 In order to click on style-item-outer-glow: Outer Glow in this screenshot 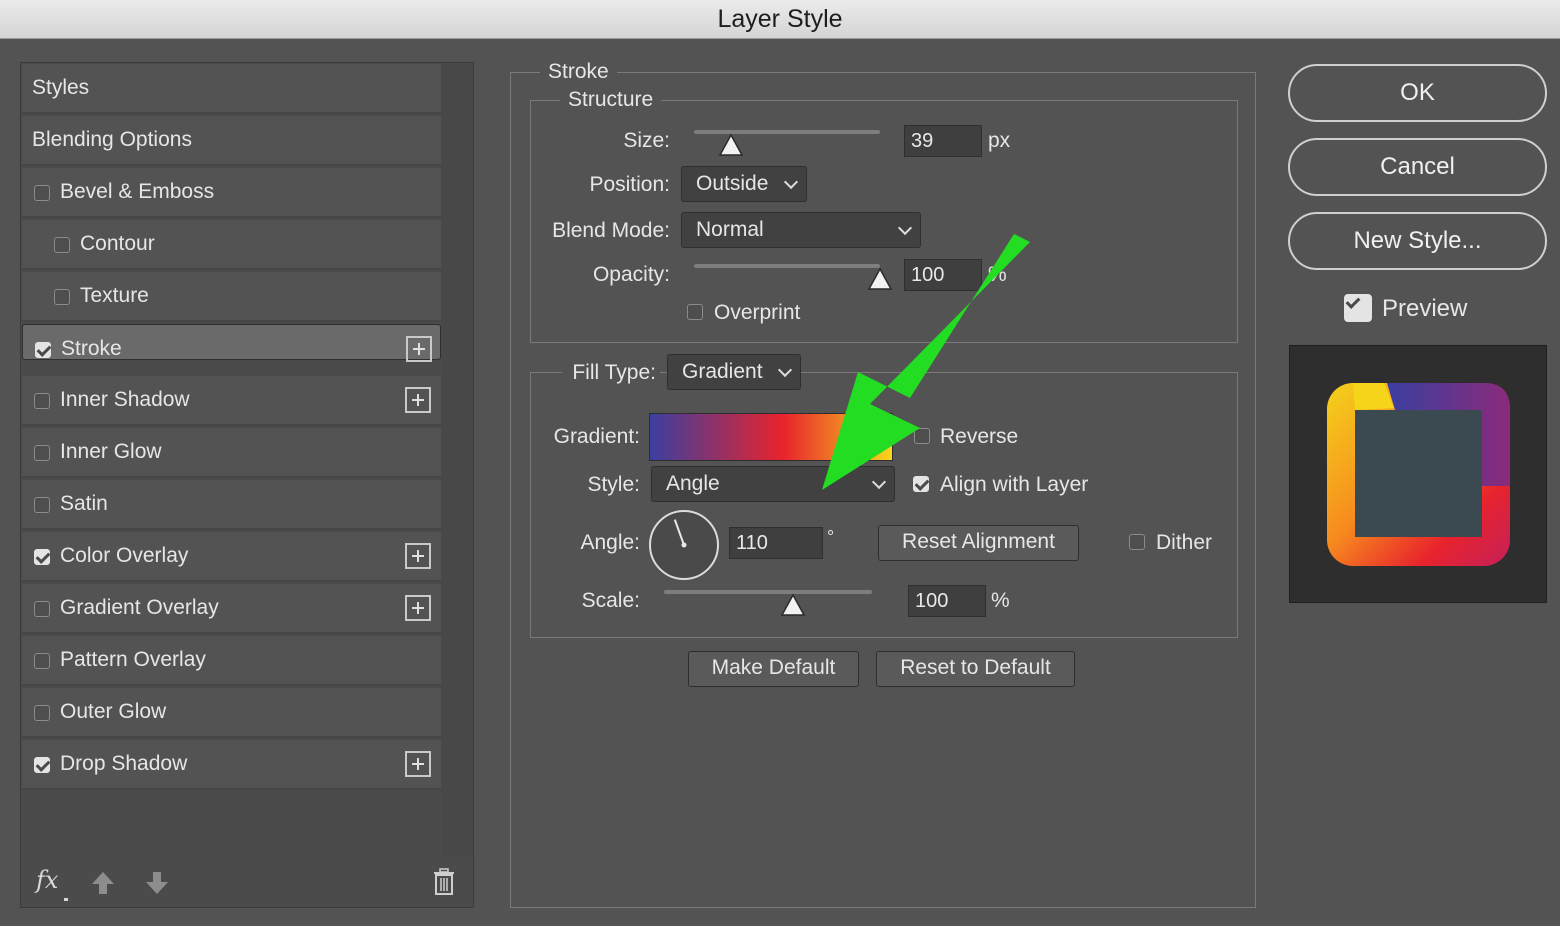, I will do `click(231, 713)`.